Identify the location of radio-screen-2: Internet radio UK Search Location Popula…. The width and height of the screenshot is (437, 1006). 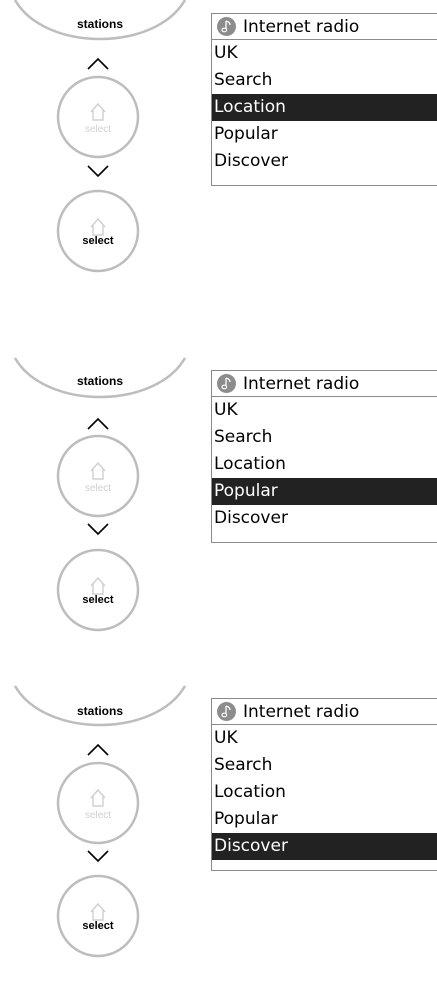
(324, 456).